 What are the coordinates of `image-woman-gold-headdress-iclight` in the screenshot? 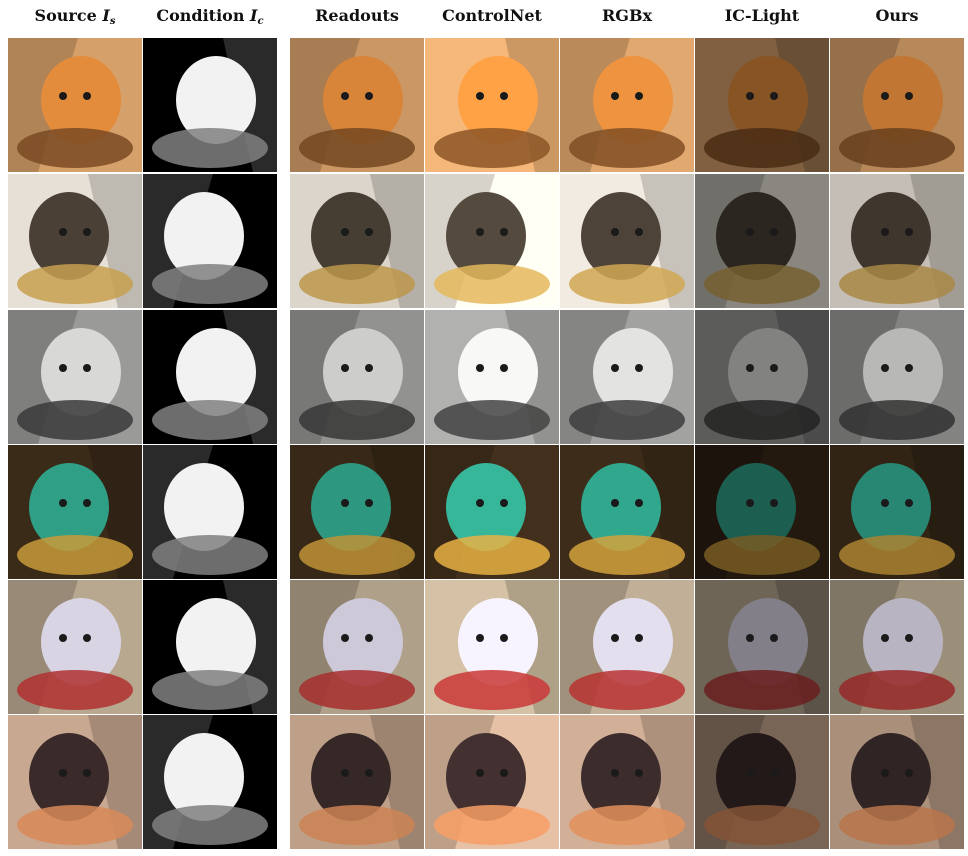 It's located at (762, 512).